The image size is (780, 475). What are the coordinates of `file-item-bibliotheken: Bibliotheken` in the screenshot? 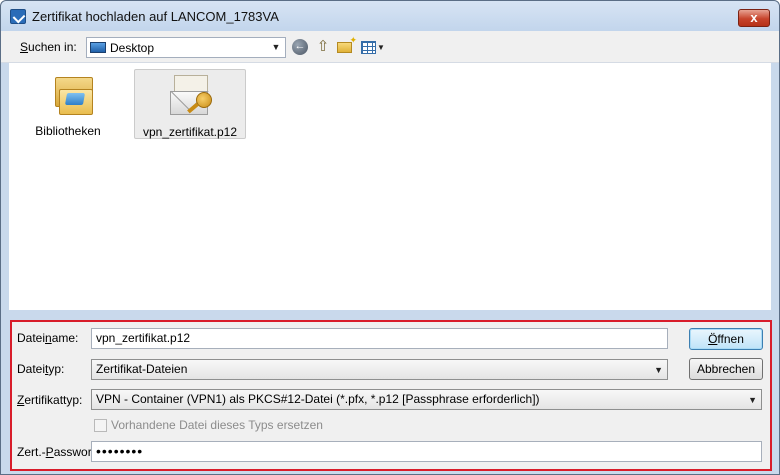 It's located at (68, 104).